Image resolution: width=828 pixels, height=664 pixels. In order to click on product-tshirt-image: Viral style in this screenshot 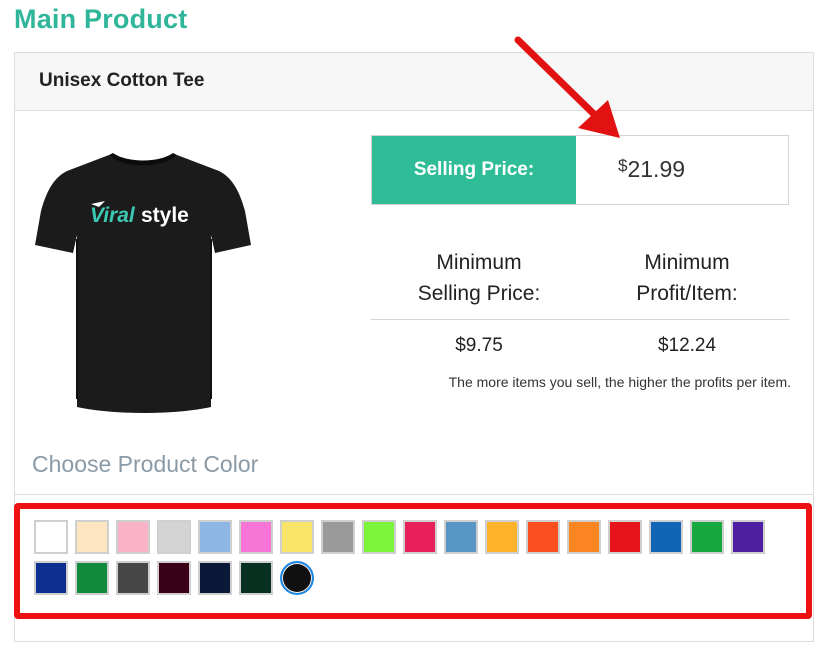, I will do `click(143, 283)`.